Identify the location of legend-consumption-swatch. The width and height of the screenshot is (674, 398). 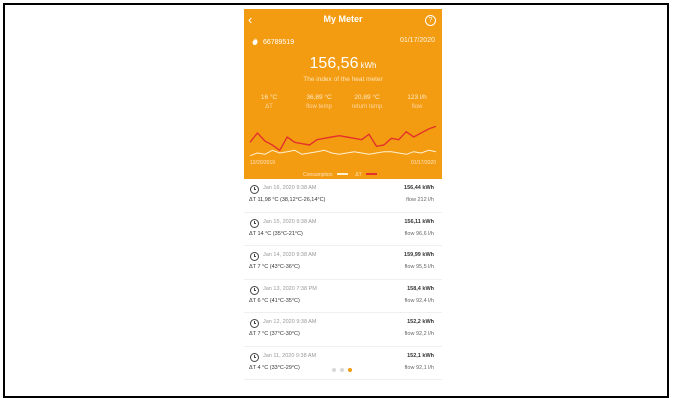
(342, 174).